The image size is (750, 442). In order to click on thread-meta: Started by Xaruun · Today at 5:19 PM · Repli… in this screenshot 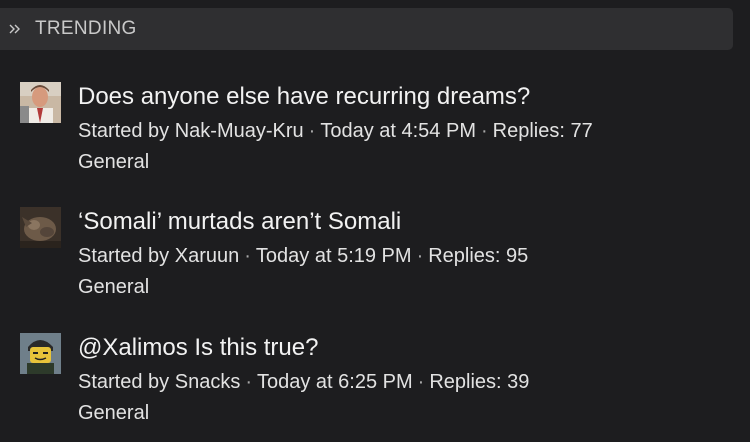, I will do `click(303, 256)`.